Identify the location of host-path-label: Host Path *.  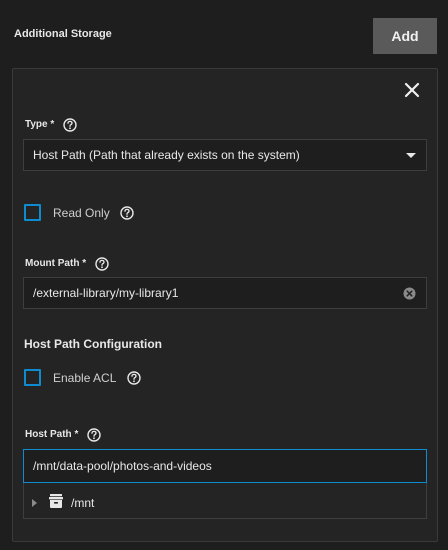
(52, 434).